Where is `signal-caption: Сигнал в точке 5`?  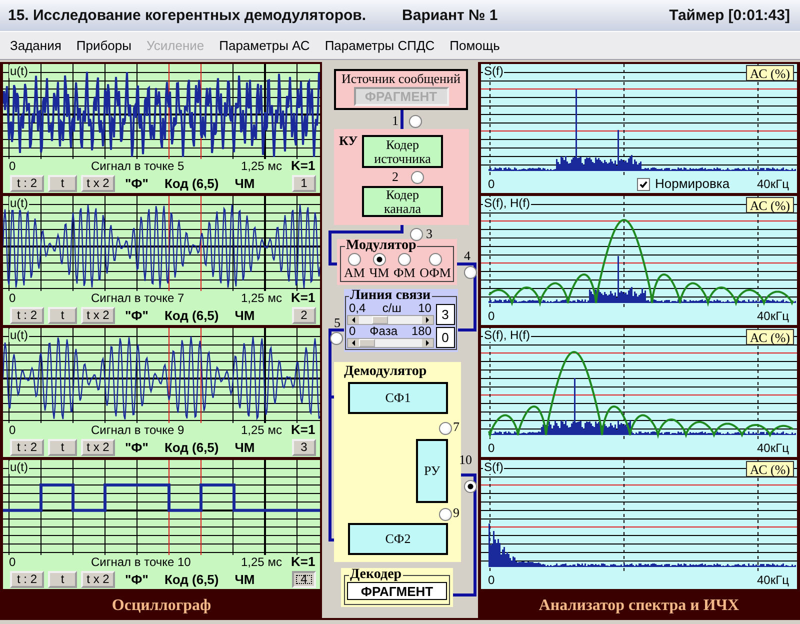
signal-caption: Сигнал в точке 5 is located at coordinates (138, 166).